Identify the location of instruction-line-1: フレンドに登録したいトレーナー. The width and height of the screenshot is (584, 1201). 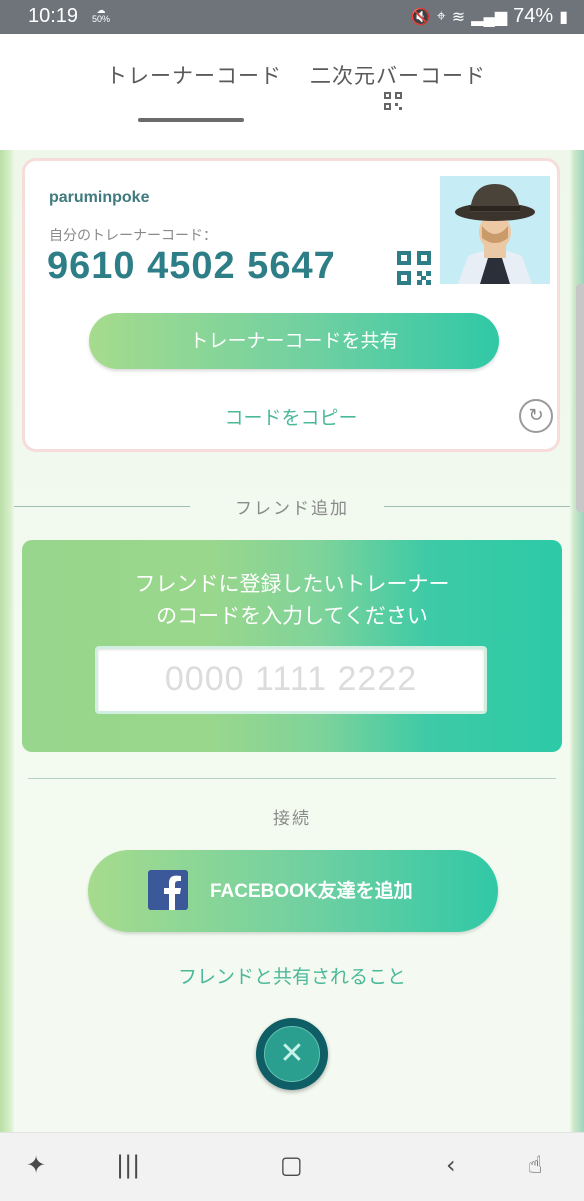
(292, 584).